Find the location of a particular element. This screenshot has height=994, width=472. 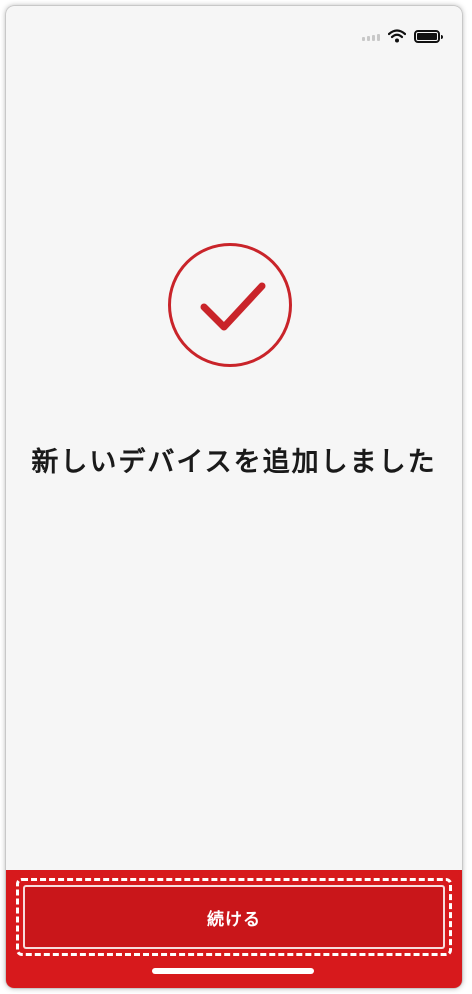

success-check-badge is located at coordinates (230, 305).